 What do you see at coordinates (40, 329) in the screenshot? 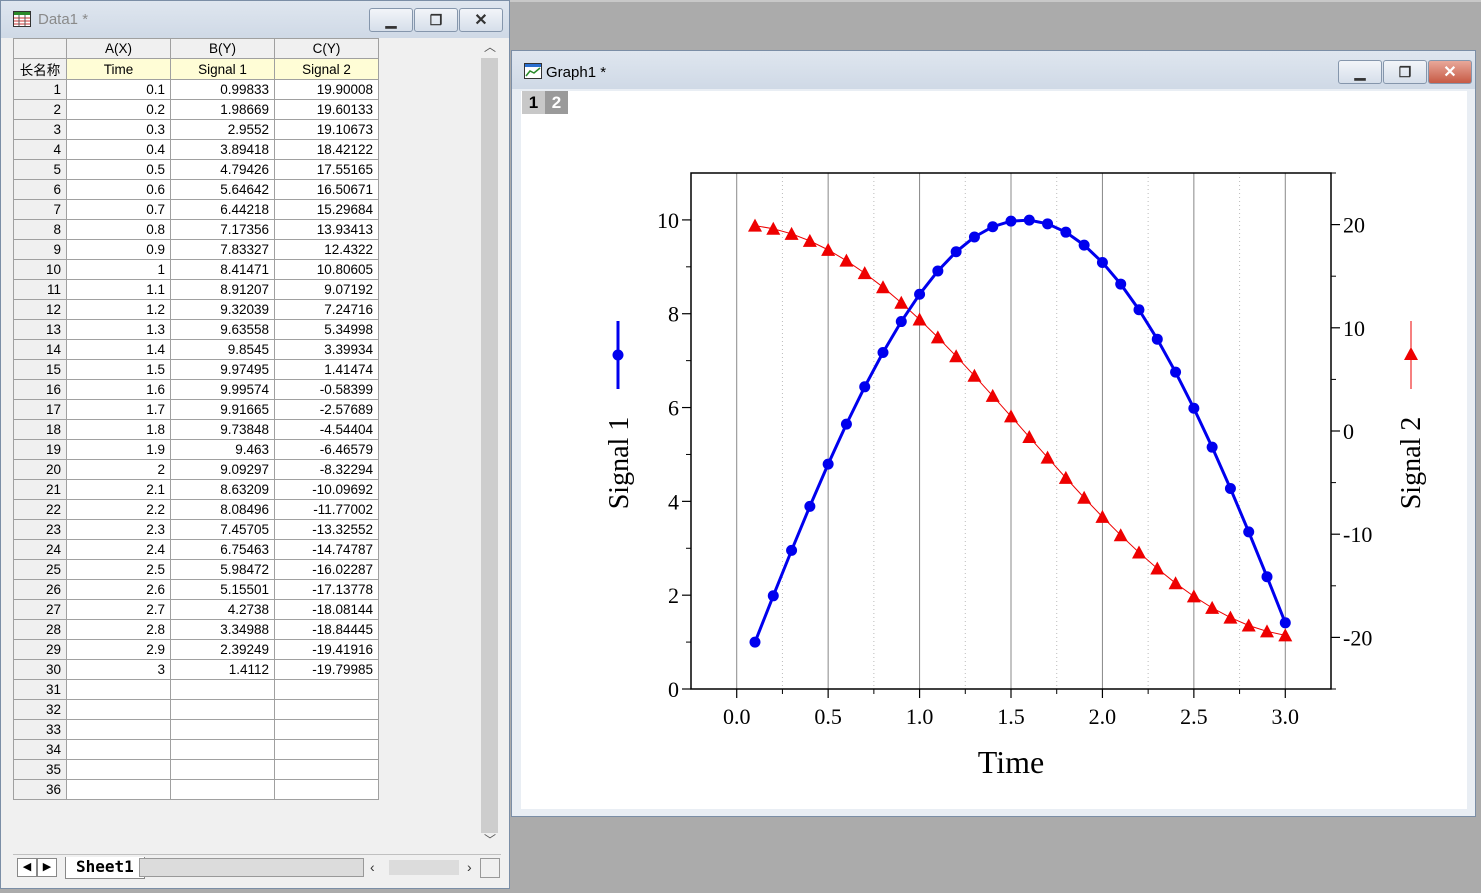
I see `row-header: 13` at bounding box center [40, 329].